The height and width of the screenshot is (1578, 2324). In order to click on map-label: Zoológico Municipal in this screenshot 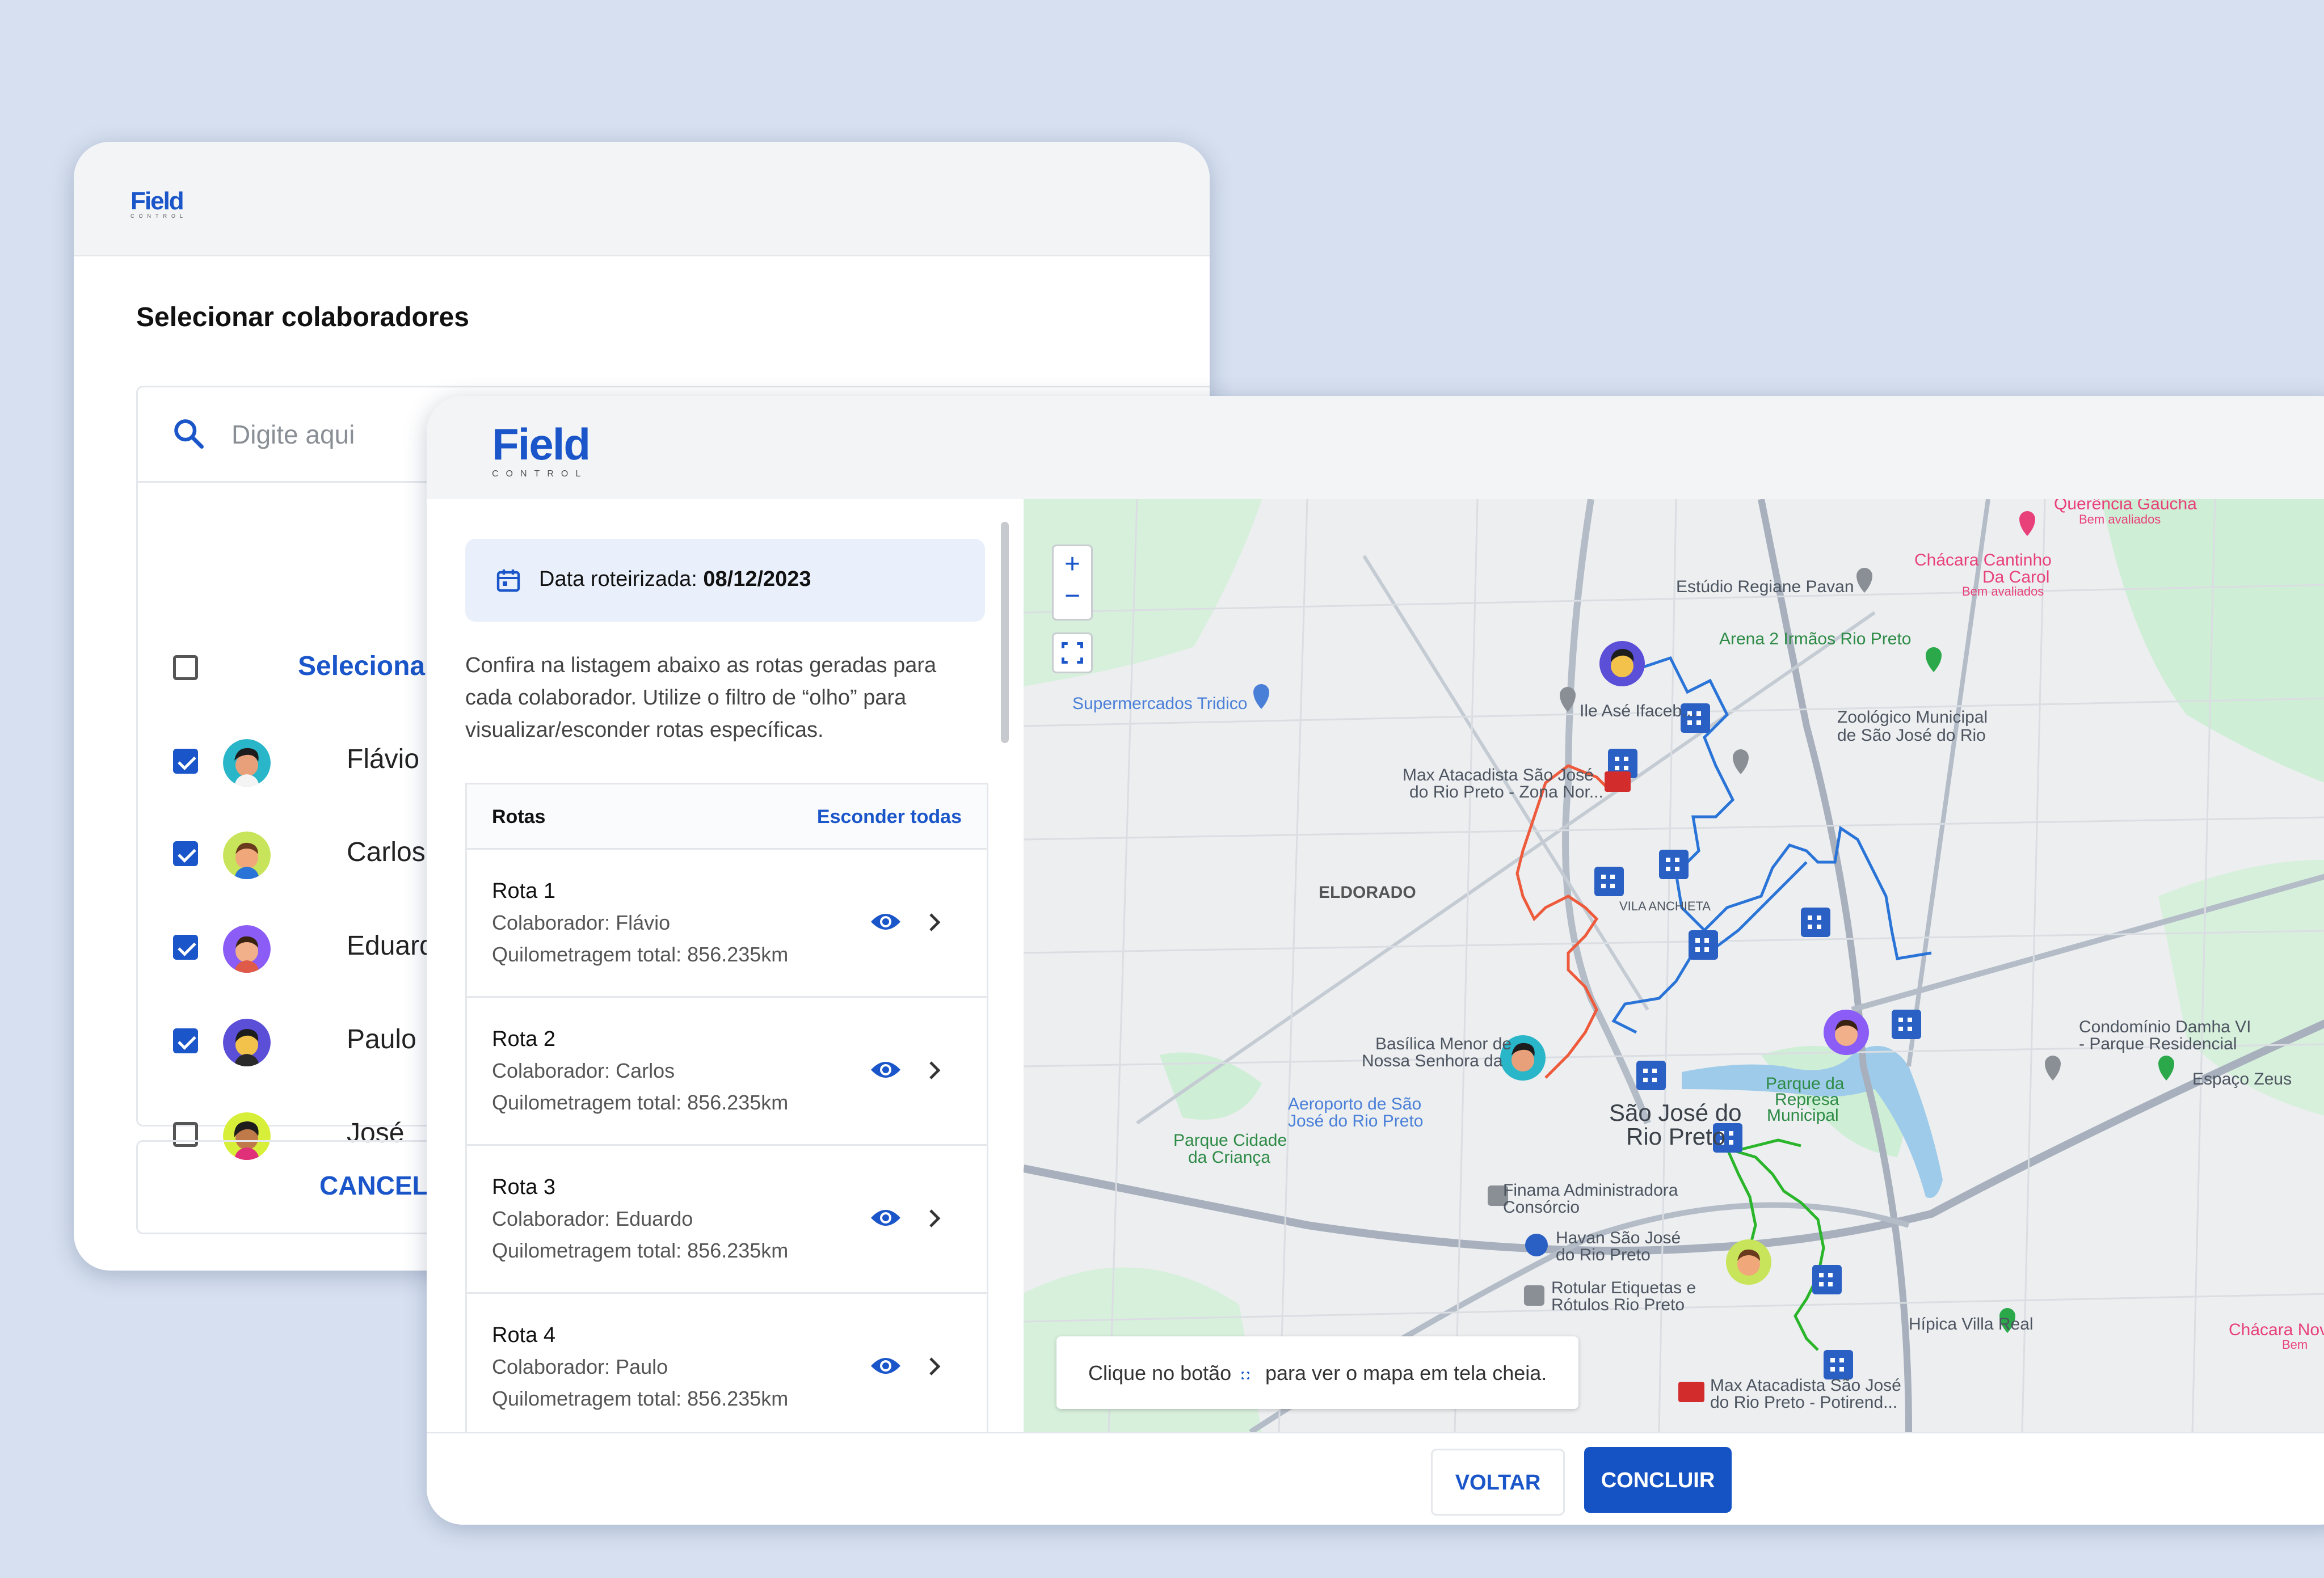, I will do `click(1912, 717)`.